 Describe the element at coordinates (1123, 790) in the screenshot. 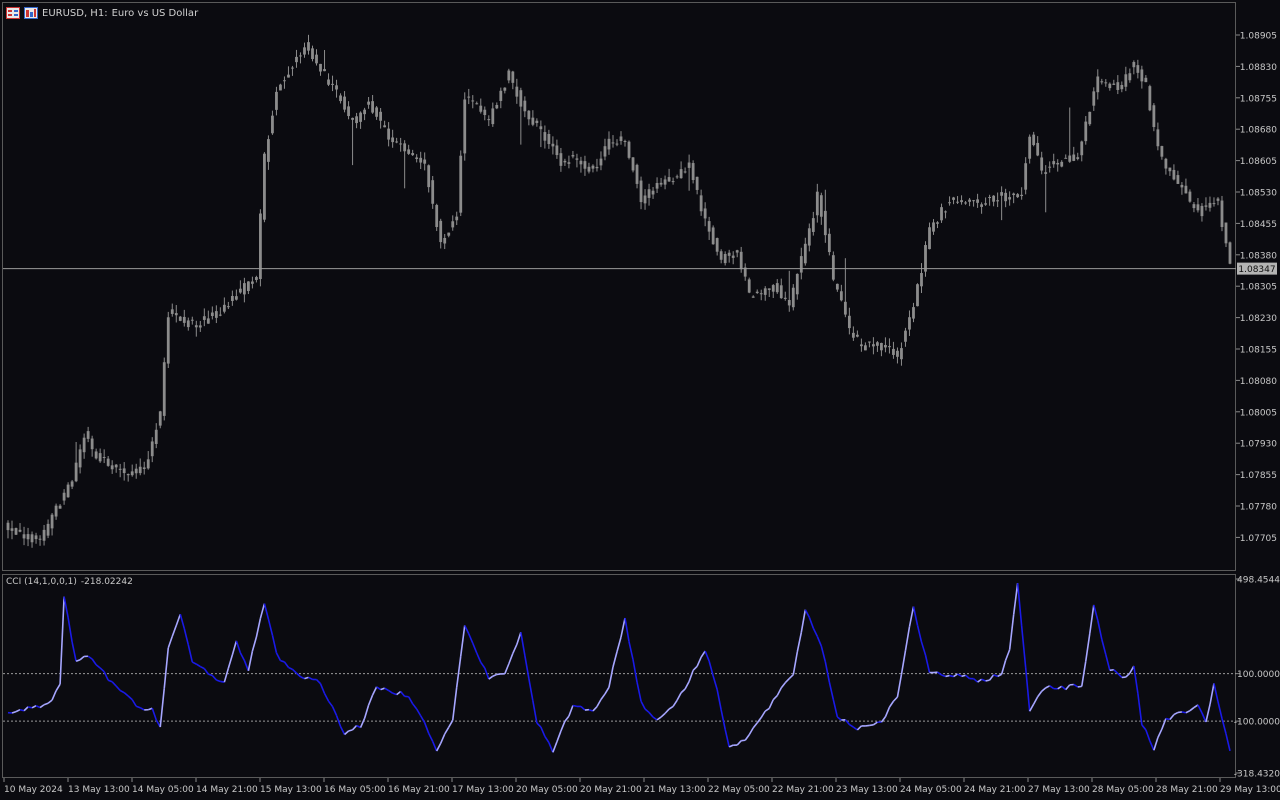

I see `time-tick-label: 28 May 05:00` at that location.